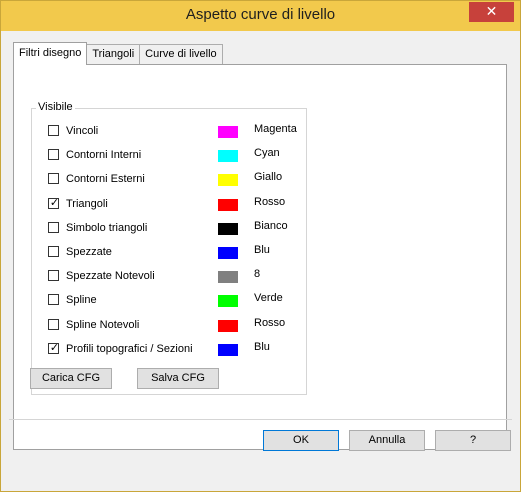 The image size is (521, 492). What do you see at coordinates (169, 300) in the screenshot?
I see `visibility-row: Spline Verde` at bounding box center [169, 300].